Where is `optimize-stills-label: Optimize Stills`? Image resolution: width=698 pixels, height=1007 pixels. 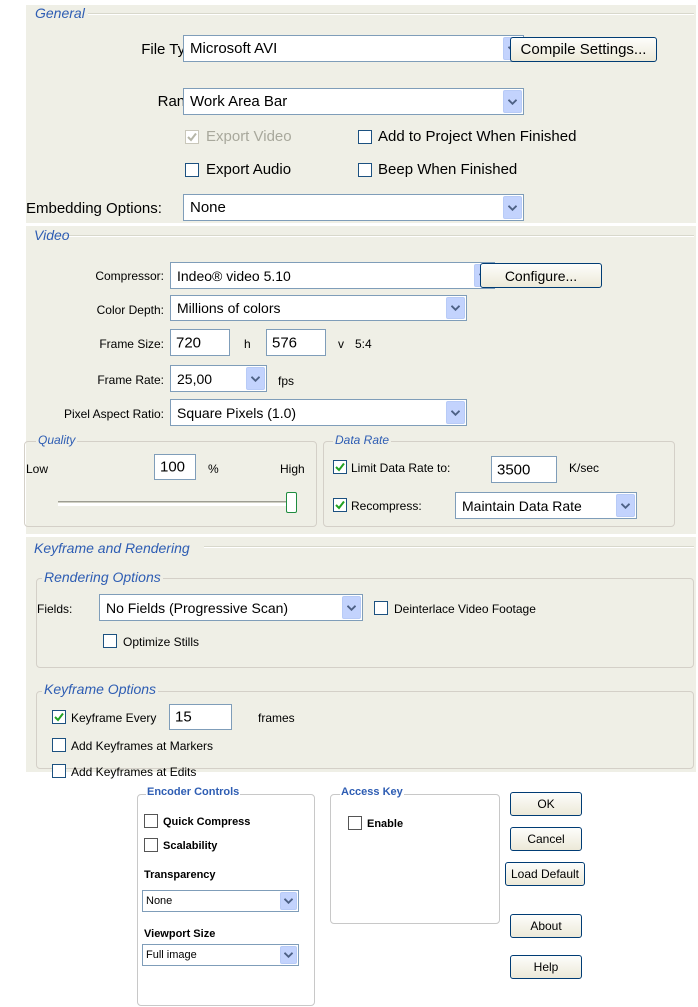 optimize-stills-label: Optimize Stills is located at coordinates (161, 642).